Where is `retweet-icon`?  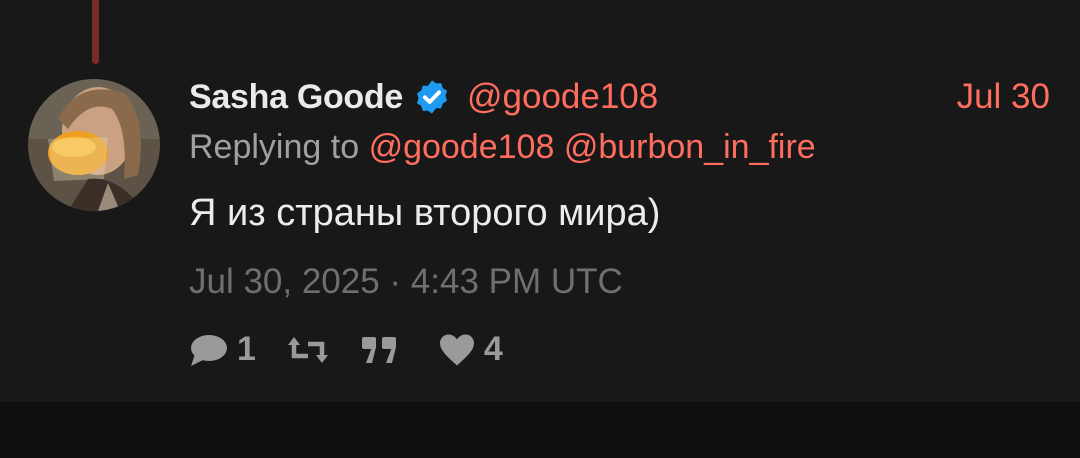 retweet-icon is located at coordinates (308, 350).